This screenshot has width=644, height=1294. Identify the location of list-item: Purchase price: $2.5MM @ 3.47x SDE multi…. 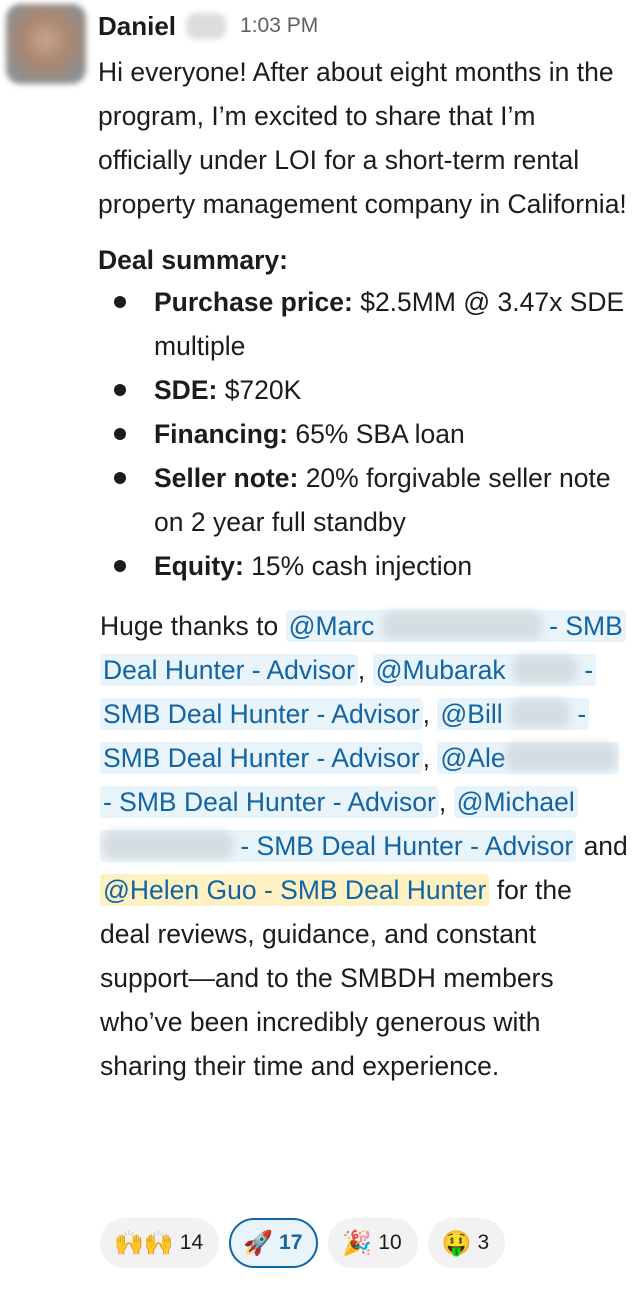
(363, 324).